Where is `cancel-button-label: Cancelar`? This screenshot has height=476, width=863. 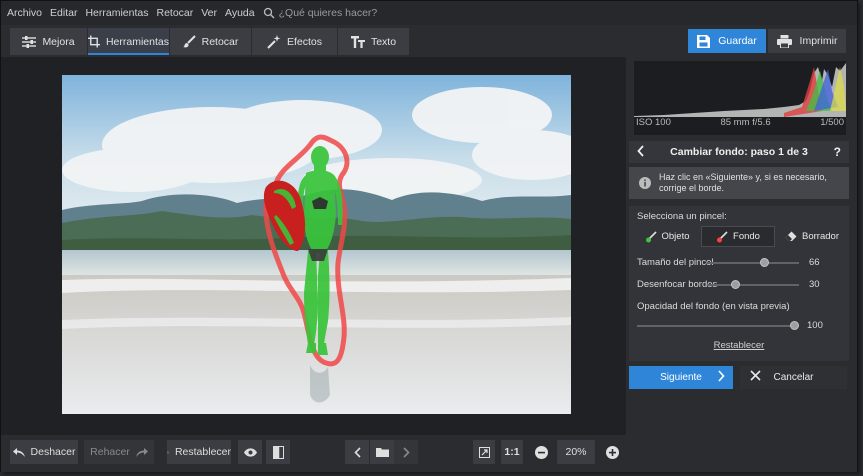 cancel-button-label: Cancelar is located at coordinates (793, 377).